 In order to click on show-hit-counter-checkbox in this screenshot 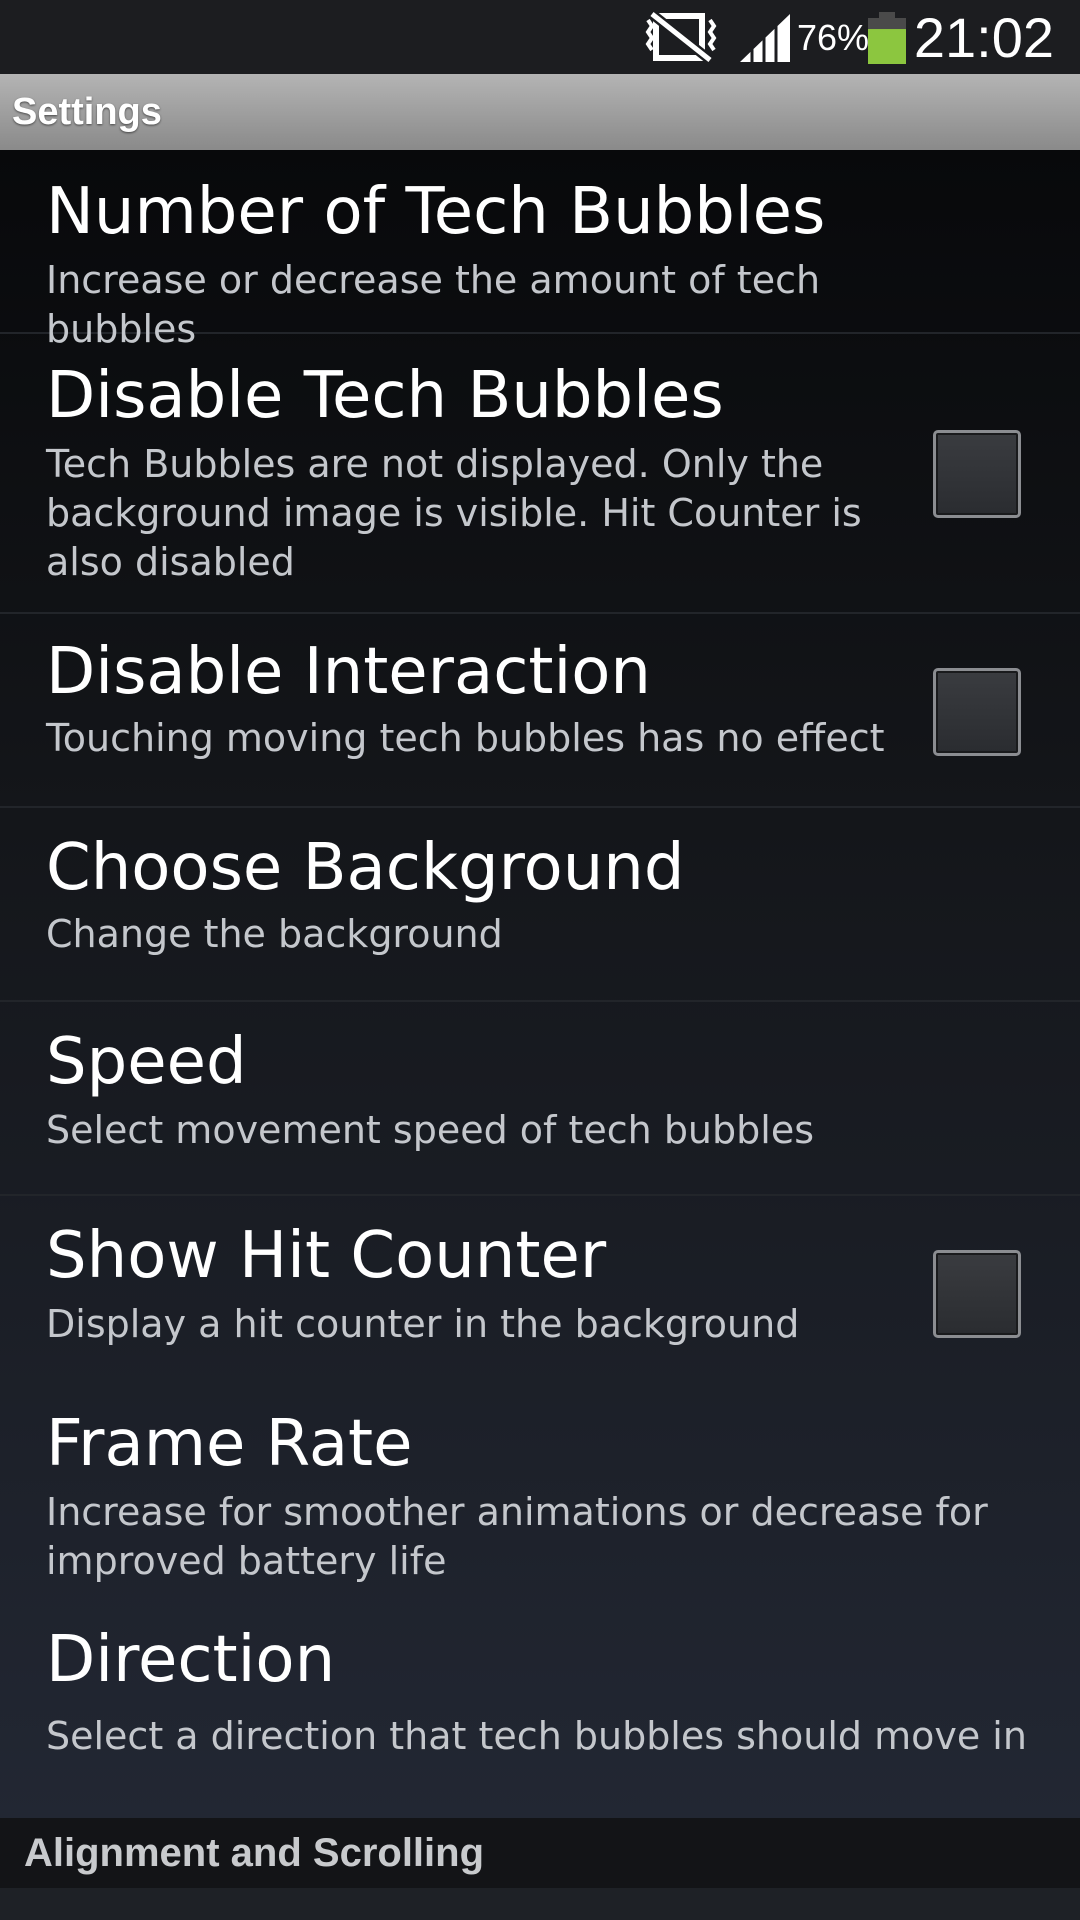, I will do `click(977, 1294)`.